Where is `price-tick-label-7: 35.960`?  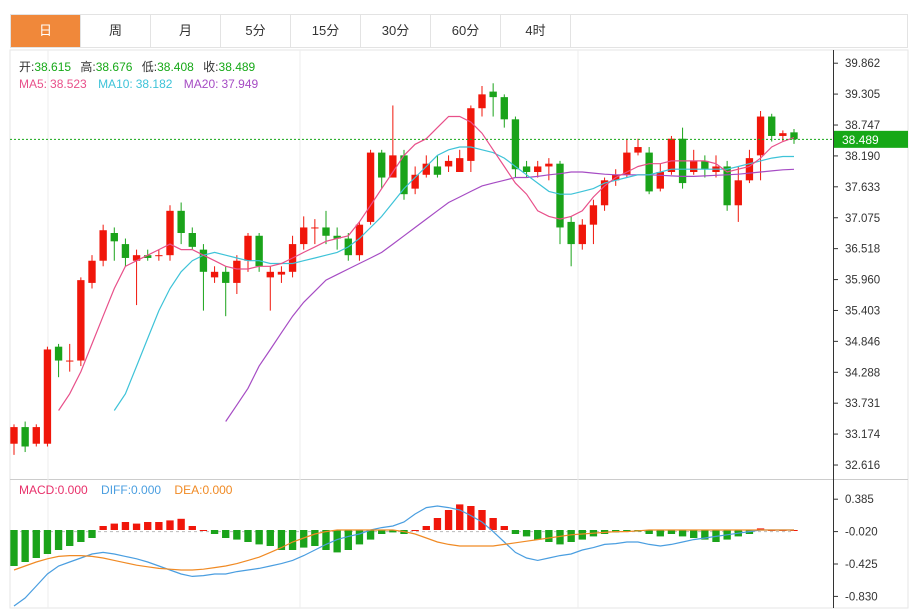
price-tick-label-7: 35.960 is located at coordinates (862, 281).